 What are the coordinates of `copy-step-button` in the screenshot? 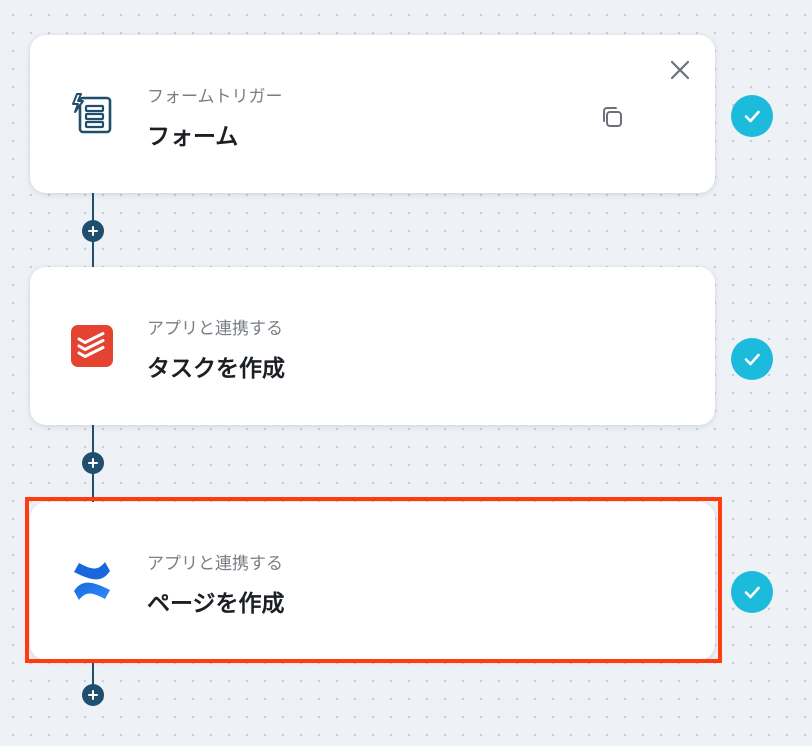 It's located at (612, 117).